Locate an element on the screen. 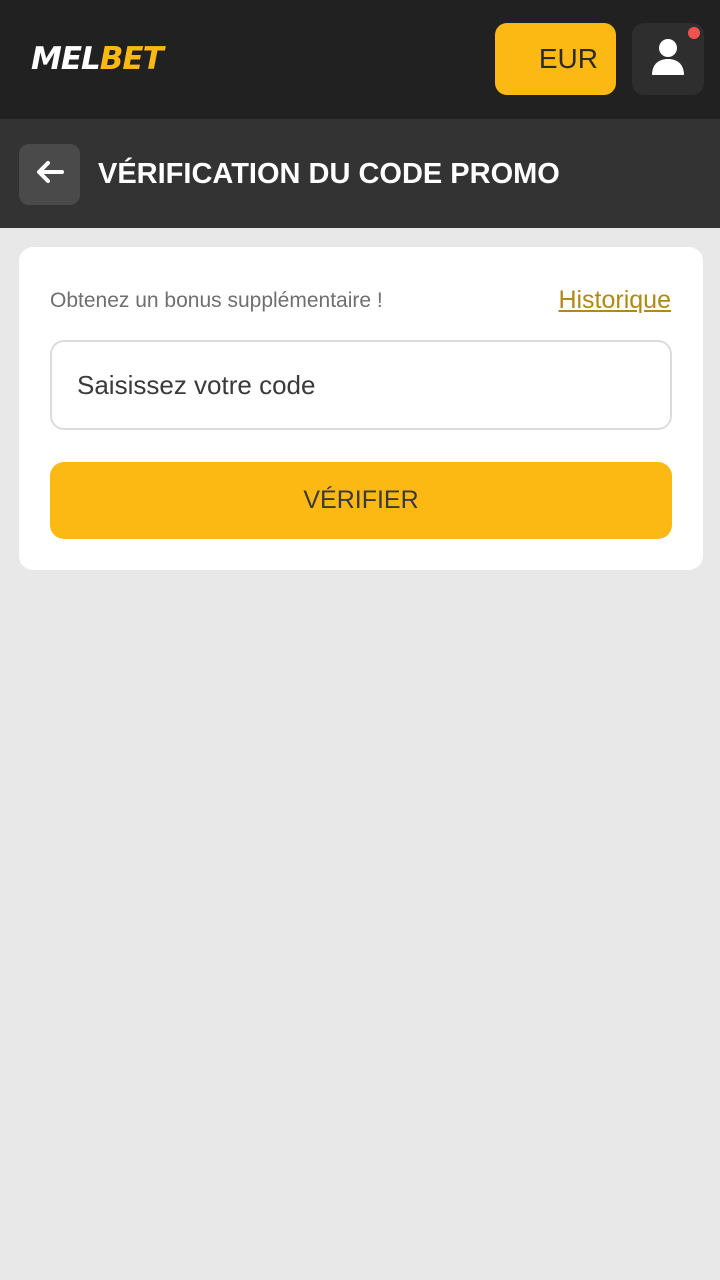 This screenshot has width=720, height=1280. melbet-logo: MELBET is located at coordinates (97, 59).